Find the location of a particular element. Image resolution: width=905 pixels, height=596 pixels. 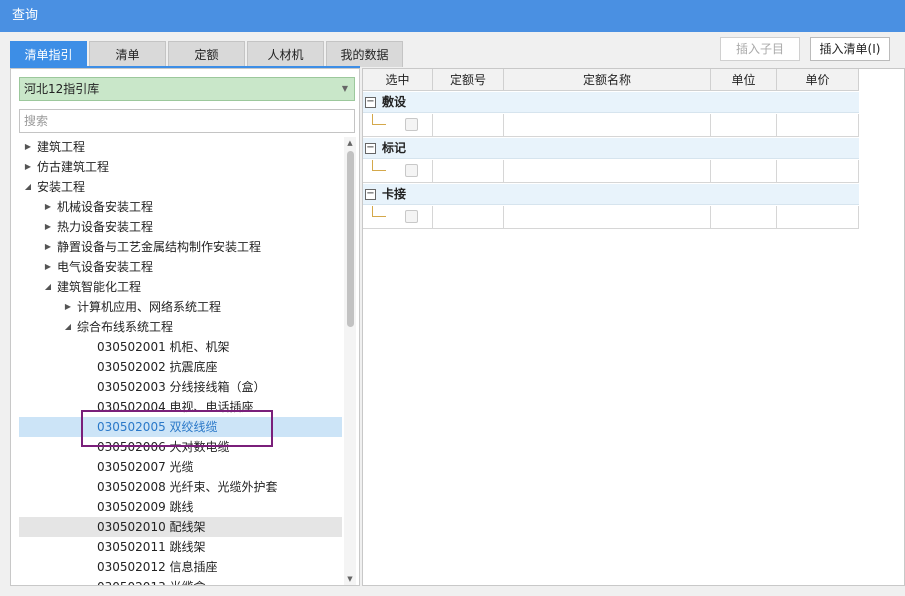

tree-item: 030502008 光纤束、光缆外护套 is located at coordinates (180, 487).